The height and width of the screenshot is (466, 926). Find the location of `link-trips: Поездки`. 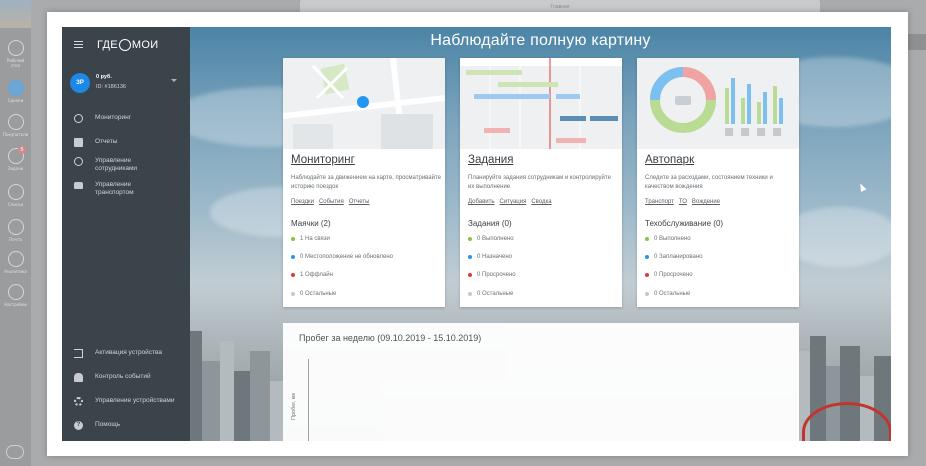

link-trips: Поездки is located at coordinates (302, 202).